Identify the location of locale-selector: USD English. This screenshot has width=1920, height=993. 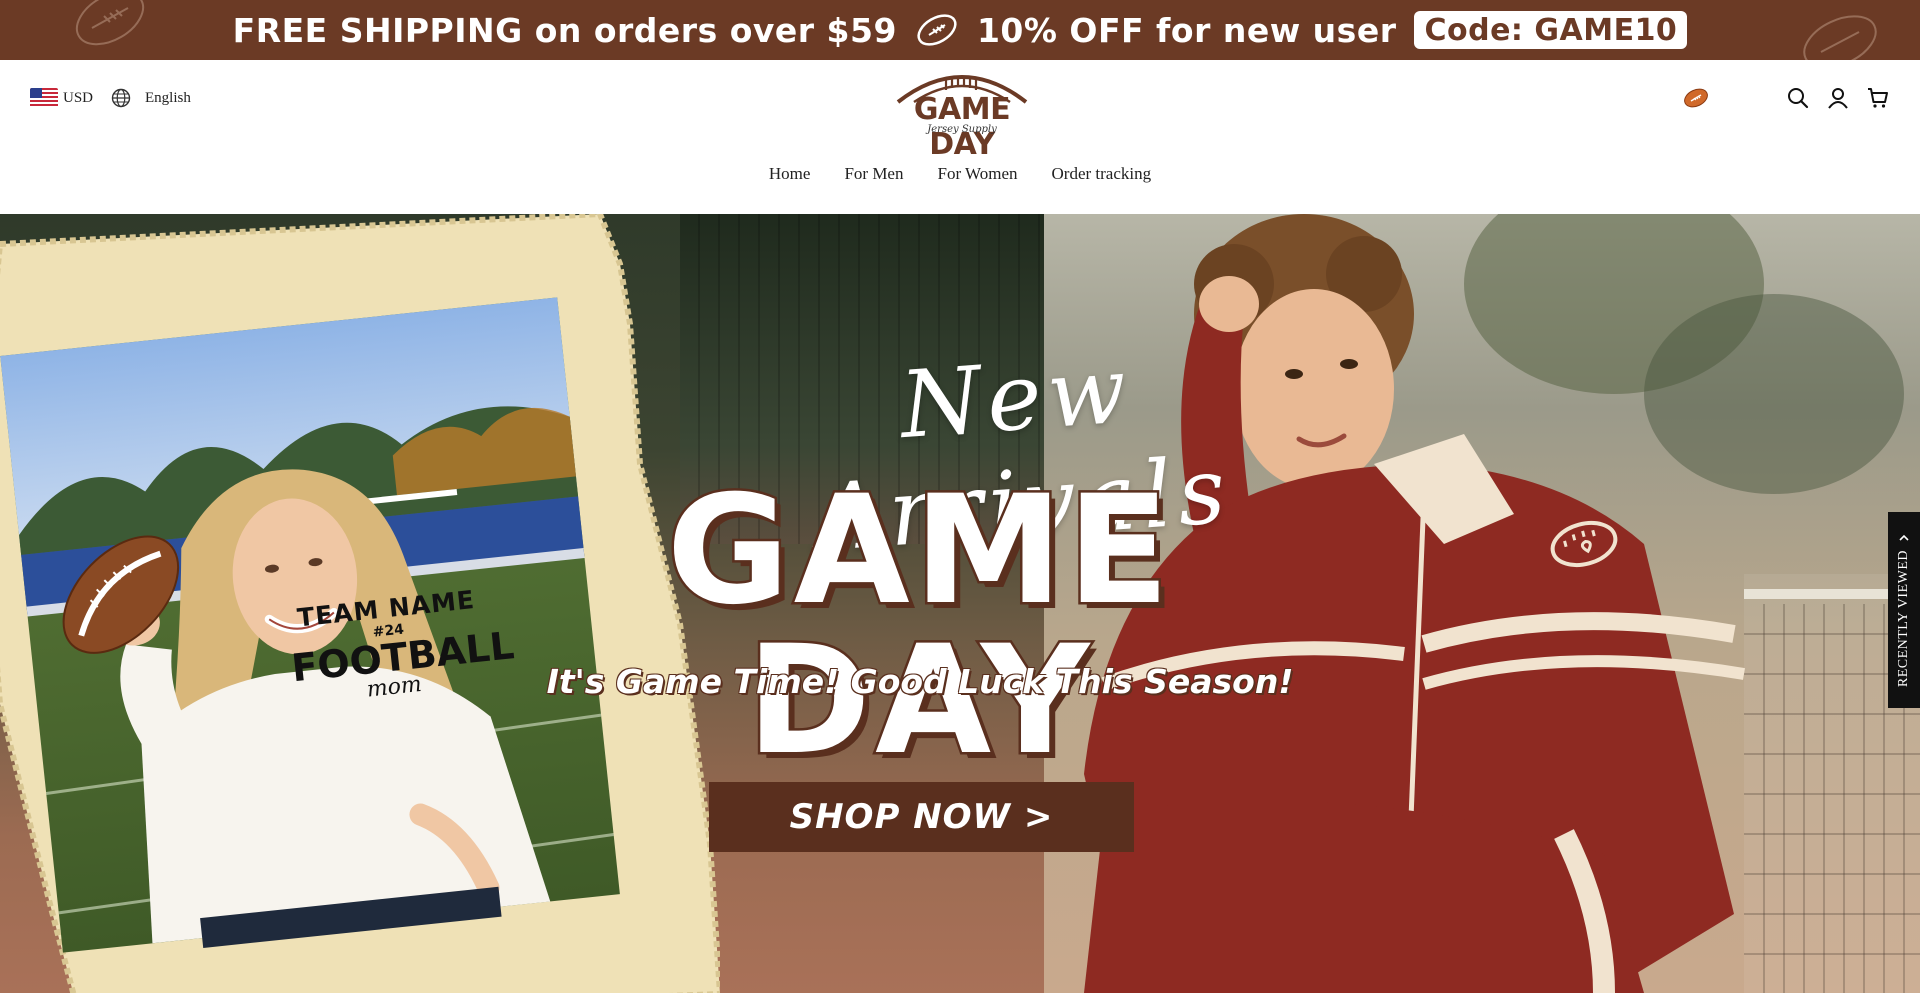
(110, 98).